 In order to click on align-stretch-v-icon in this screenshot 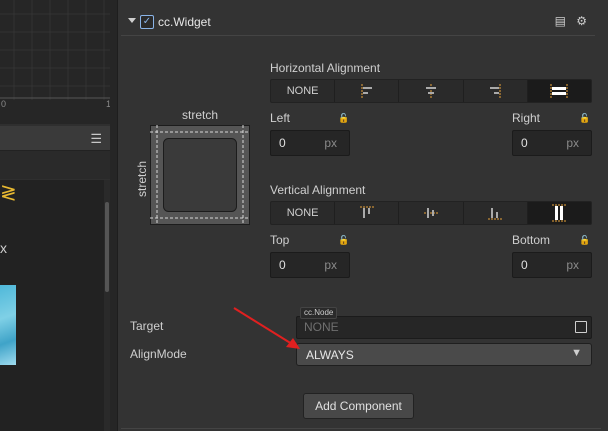, I will do `click(559, 213)`.